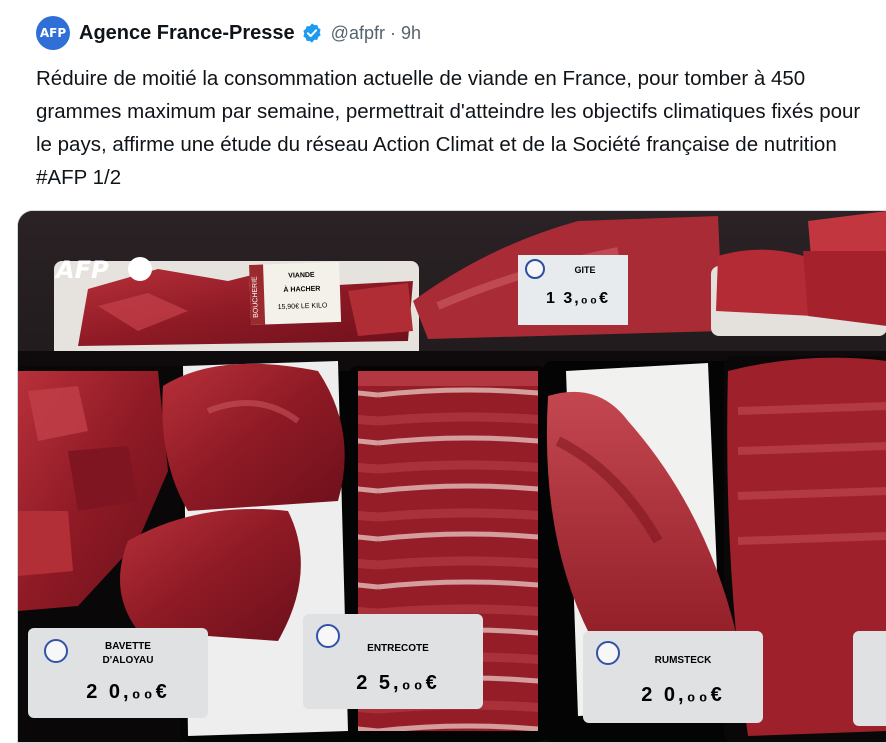  What do you see at coordinates (187, 33) in the screenshot?
I see `author-name: Agence France-Presse` at bounding box center [187, 33].